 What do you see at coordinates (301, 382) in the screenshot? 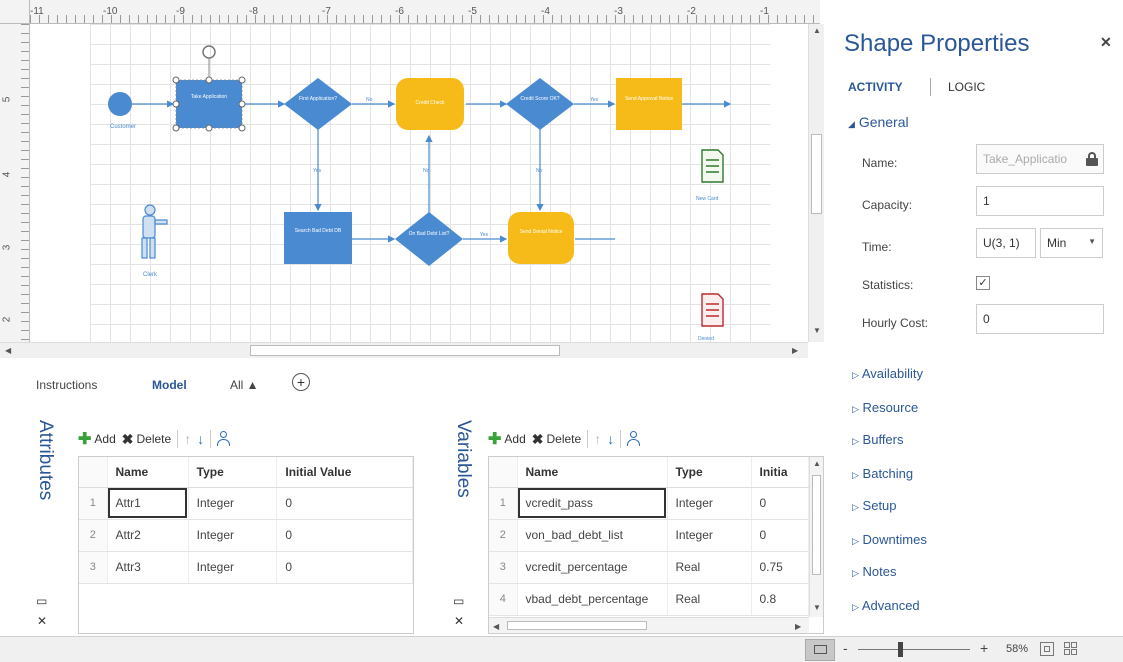
I see `add-tab-icon: +` at bounding box center [301, 382].